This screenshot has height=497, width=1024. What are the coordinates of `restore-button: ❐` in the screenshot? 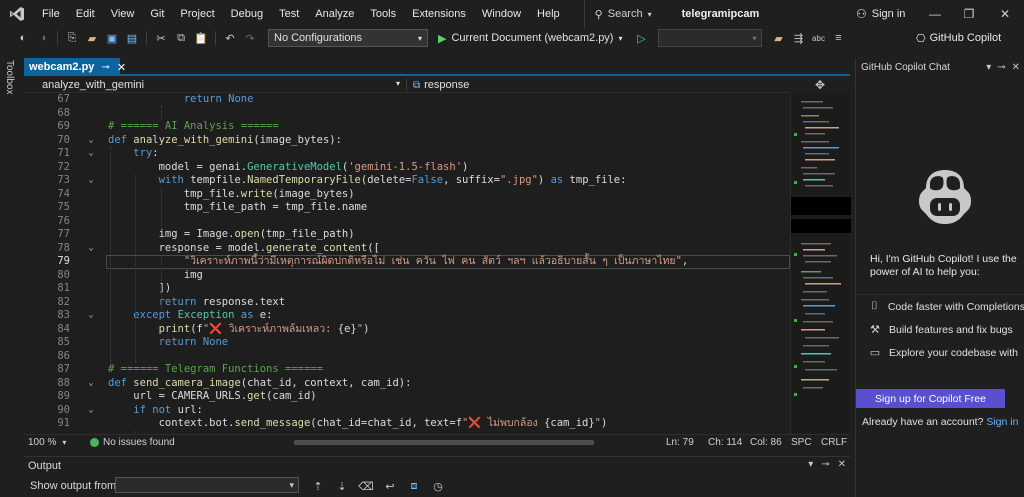 It's located at (969, 14).